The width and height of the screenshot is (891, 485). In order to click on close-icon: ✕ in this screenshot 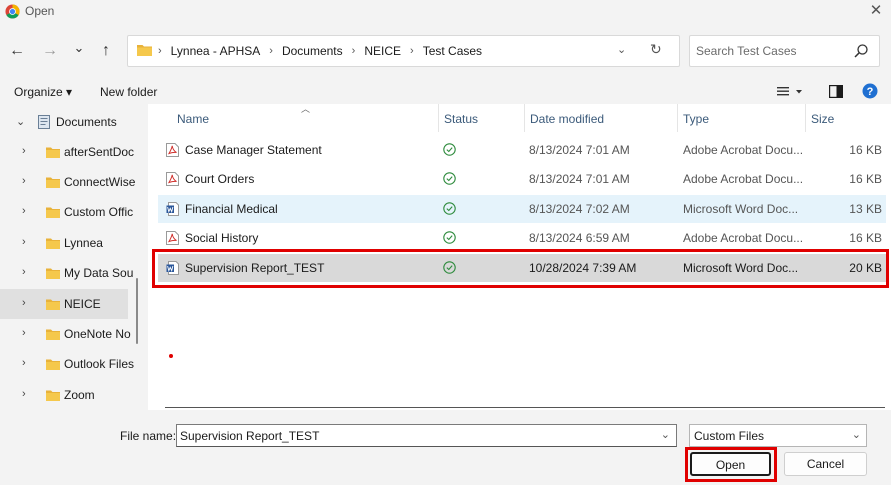, I will do `click(876, 11)`.